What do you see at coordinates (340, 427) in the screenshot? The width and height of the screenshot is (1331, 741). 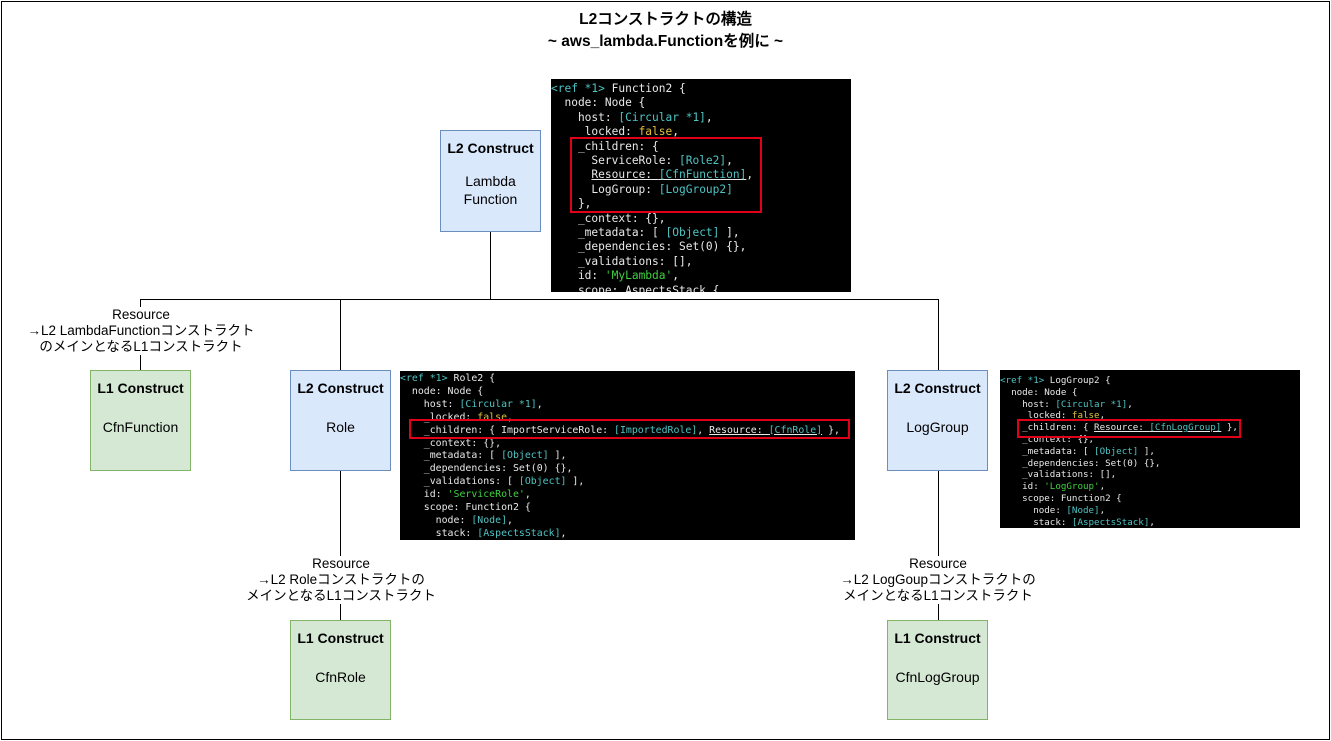 I see `node-name: Role` at bounding box center [340, 427].